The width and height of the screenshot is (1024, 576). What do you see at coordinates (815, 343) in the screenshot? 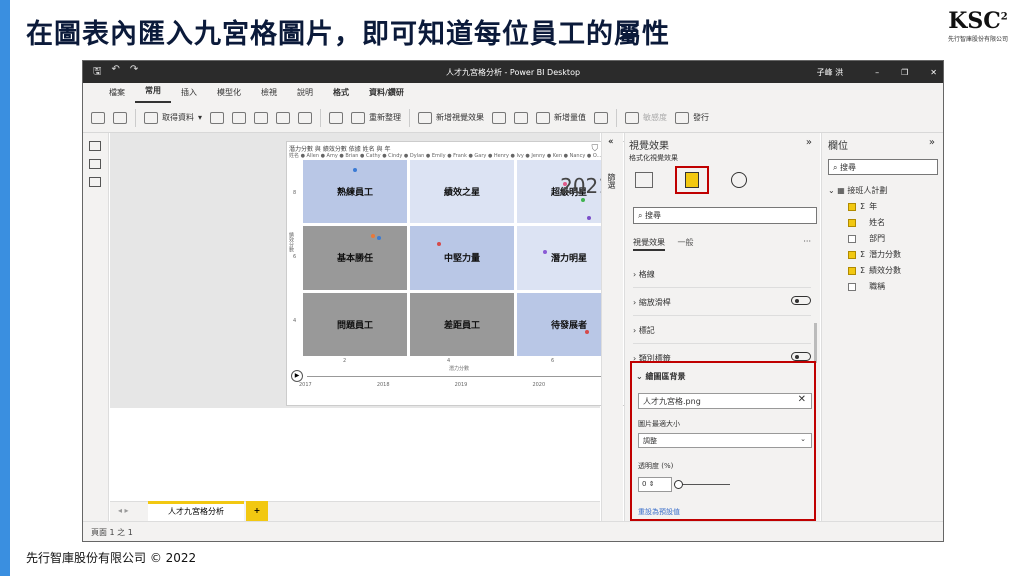
I see `pane-scrollbar` at bounding box center [815, 343].